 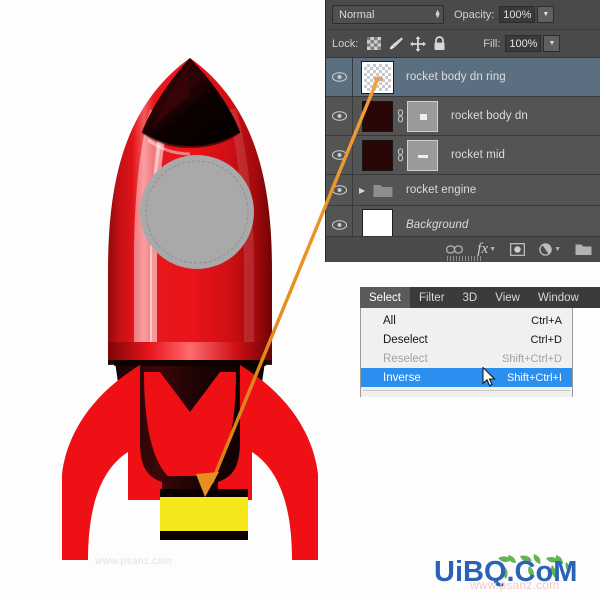 I want to click on mouse-cursor-icon, so click(x=489, y=377).